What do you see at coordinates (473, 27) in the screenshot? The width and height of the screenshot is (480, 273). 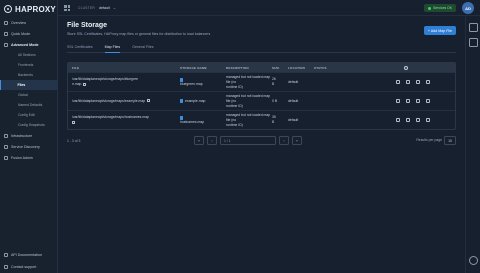 I see `panel-toggle-icon` at bounding box center [473, 27].